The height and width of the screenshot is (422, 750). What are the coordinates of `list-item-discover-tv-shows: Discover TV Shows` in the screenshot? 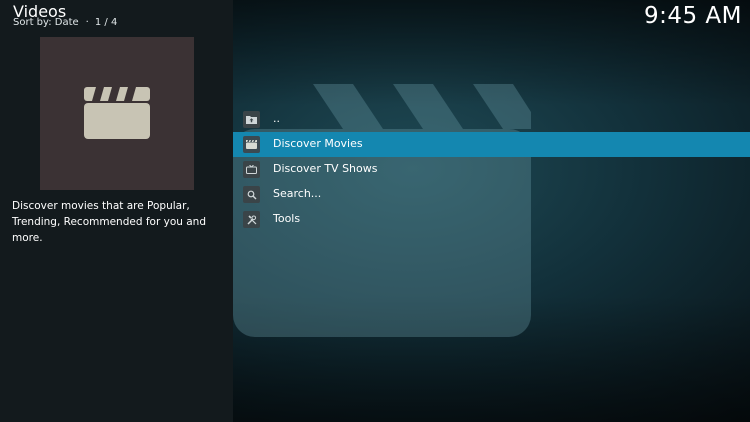 It's located at (491, 169).